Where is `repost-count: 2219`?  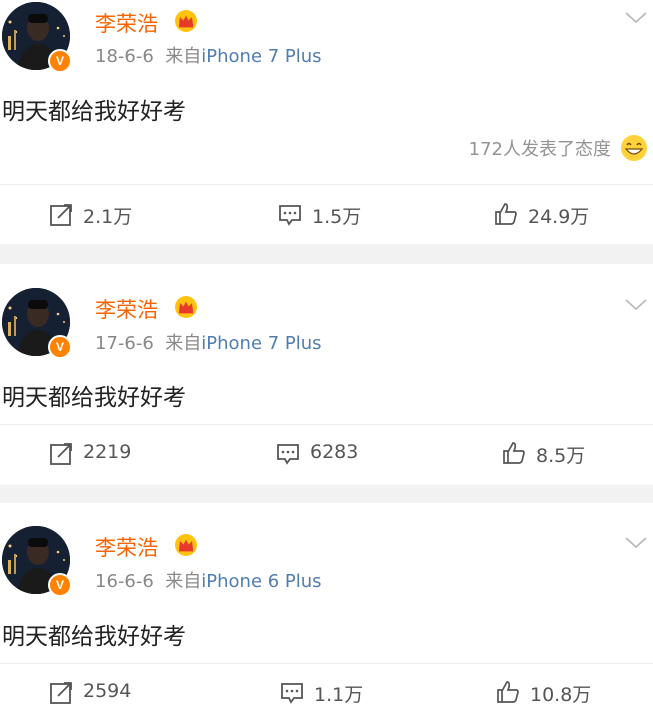
repost-count: 2219 is located at coordinates (107, 452).